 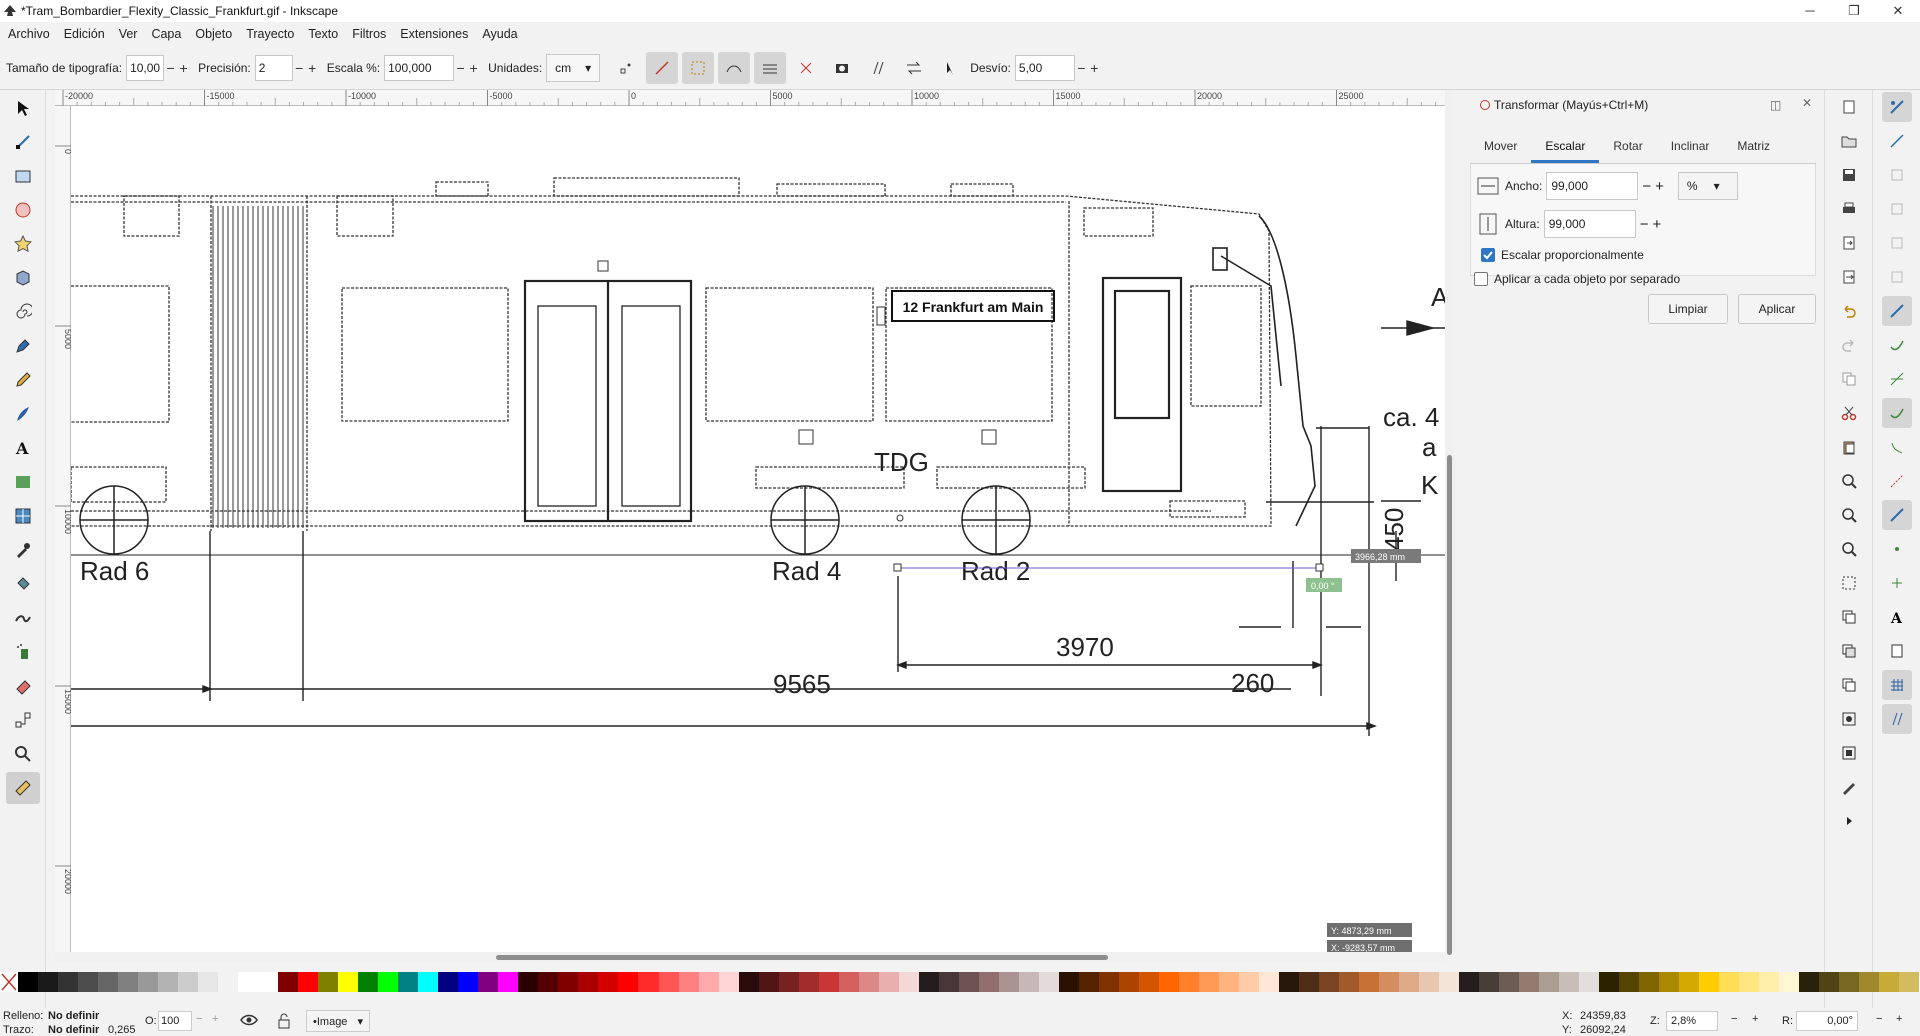 I want to click on close-dialog-icon: ✕, so click(x=1807, y=103).